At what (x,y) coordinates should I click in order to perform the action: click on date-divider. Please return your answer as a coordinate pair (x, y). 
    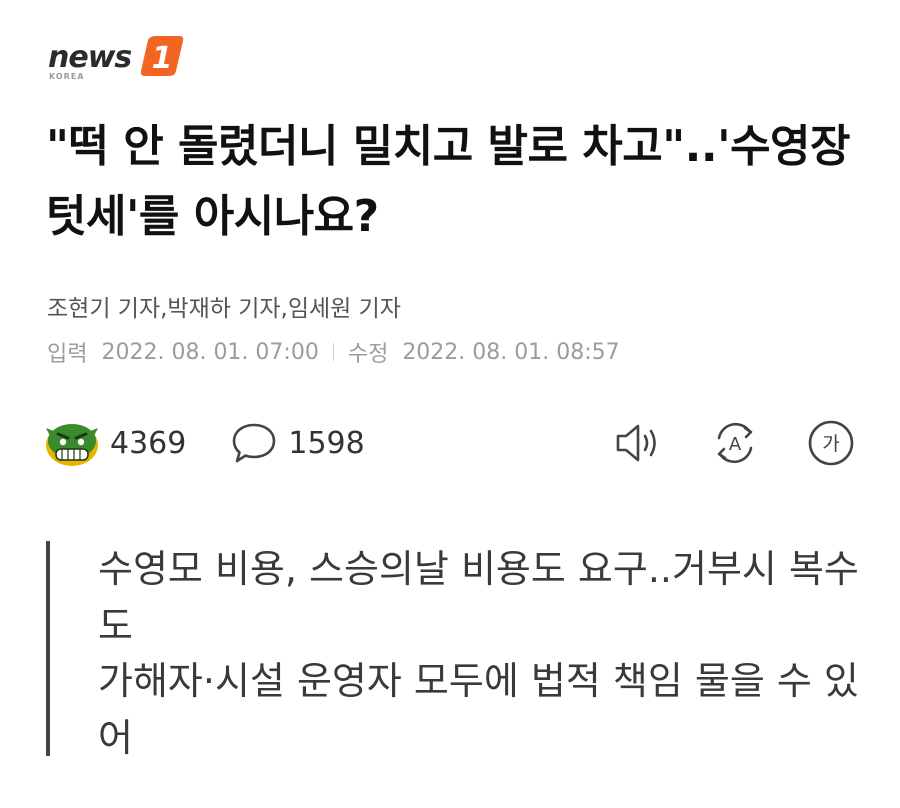
    Looking at the image, I should click on (333, 352).